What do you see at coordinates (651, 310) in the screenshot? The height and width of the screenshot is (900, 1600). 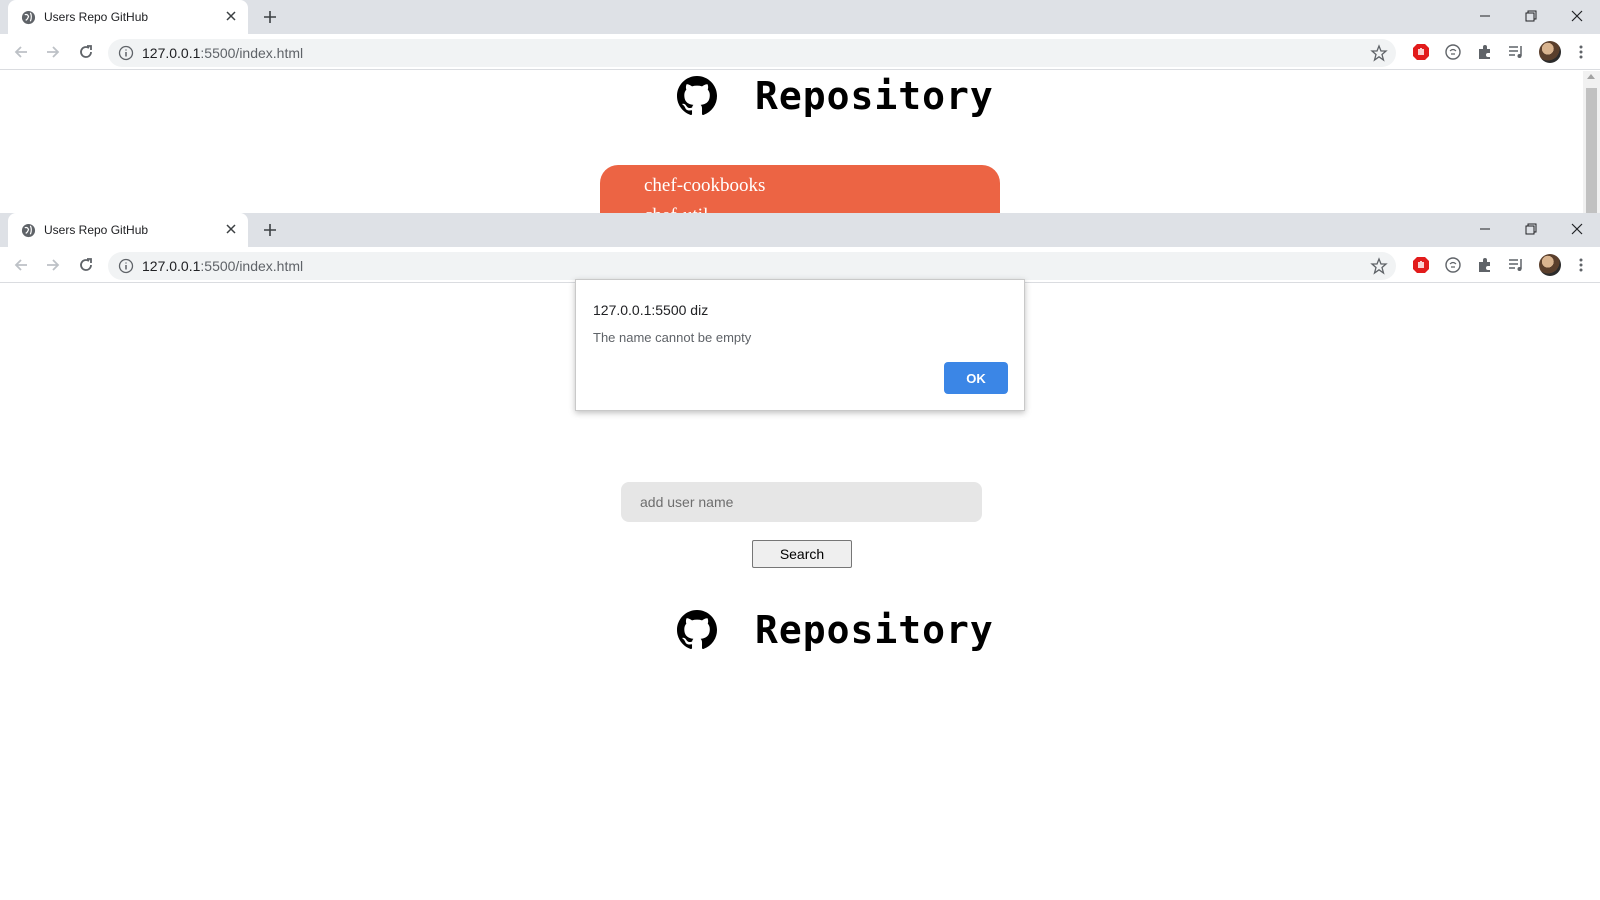 I see `alert-title: 127.0.0.1:5500 diz` at bounding box center [651, 310].